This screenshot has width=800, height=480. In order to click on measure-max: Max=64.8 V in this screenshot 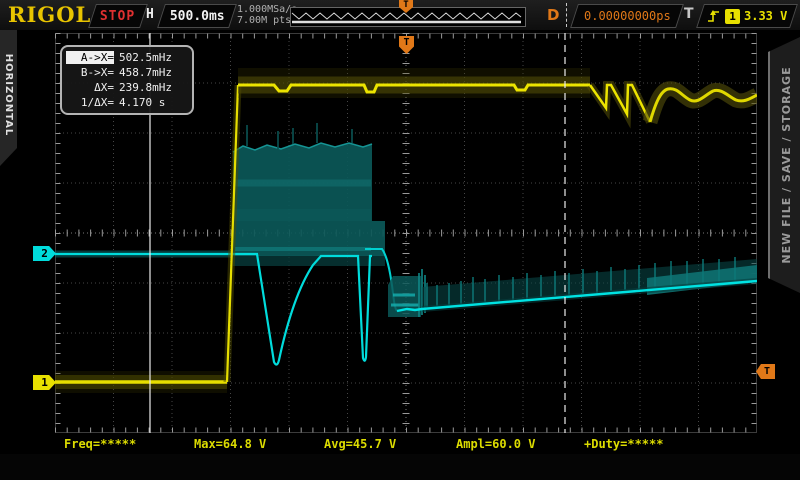, I will do `click(230, 444)`.